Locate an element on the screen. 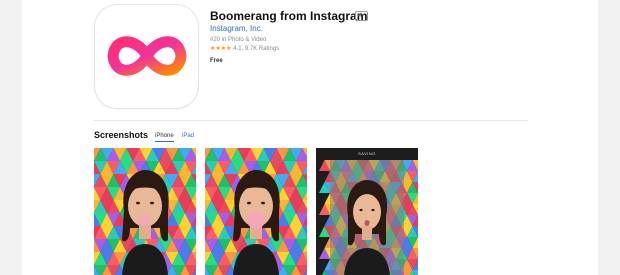 Image resolution: width=620 pixels, height=275 pixels. rating-row: ★★★★ 4.1, 9.7K Ratings is located at coordinates (244, 48).